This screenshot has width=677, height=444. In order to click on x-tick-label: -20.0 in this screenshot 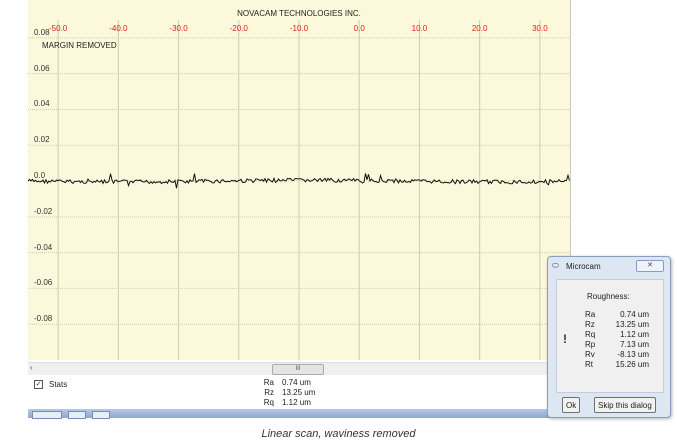, I will do `click(238, 28)`.